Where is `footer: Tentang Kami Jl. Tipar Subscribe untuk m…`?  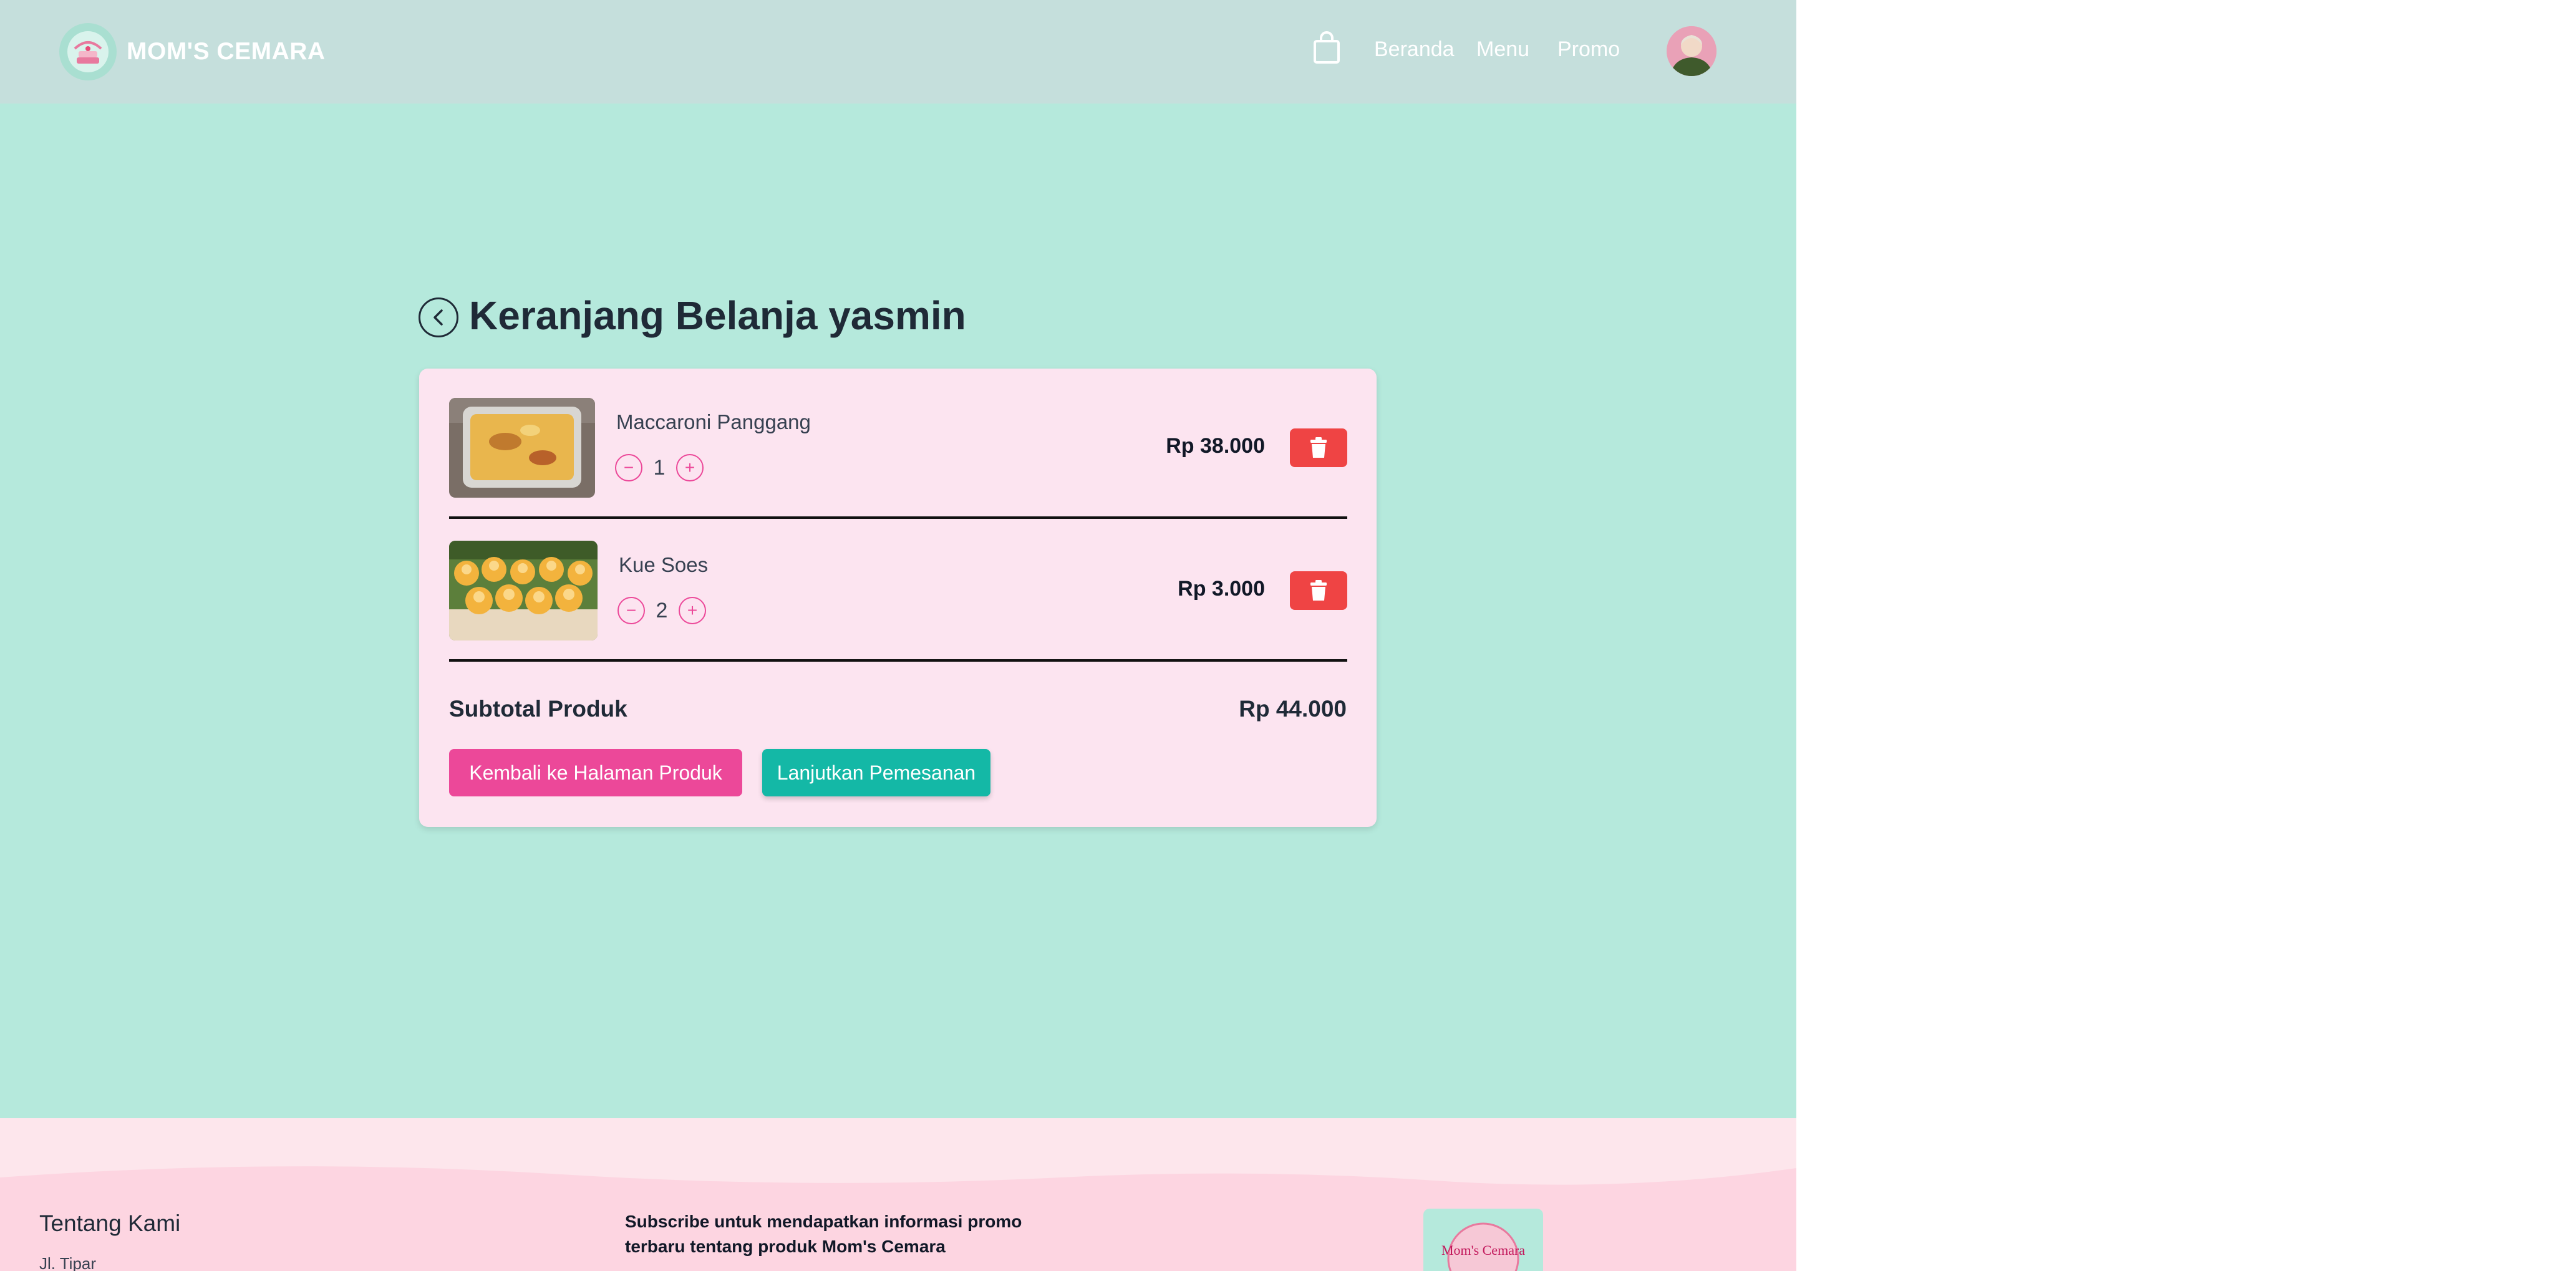 footer: Tentang Kami Jl. Tipar Subscribe untuk m… is located at coordinates (898, 1194).